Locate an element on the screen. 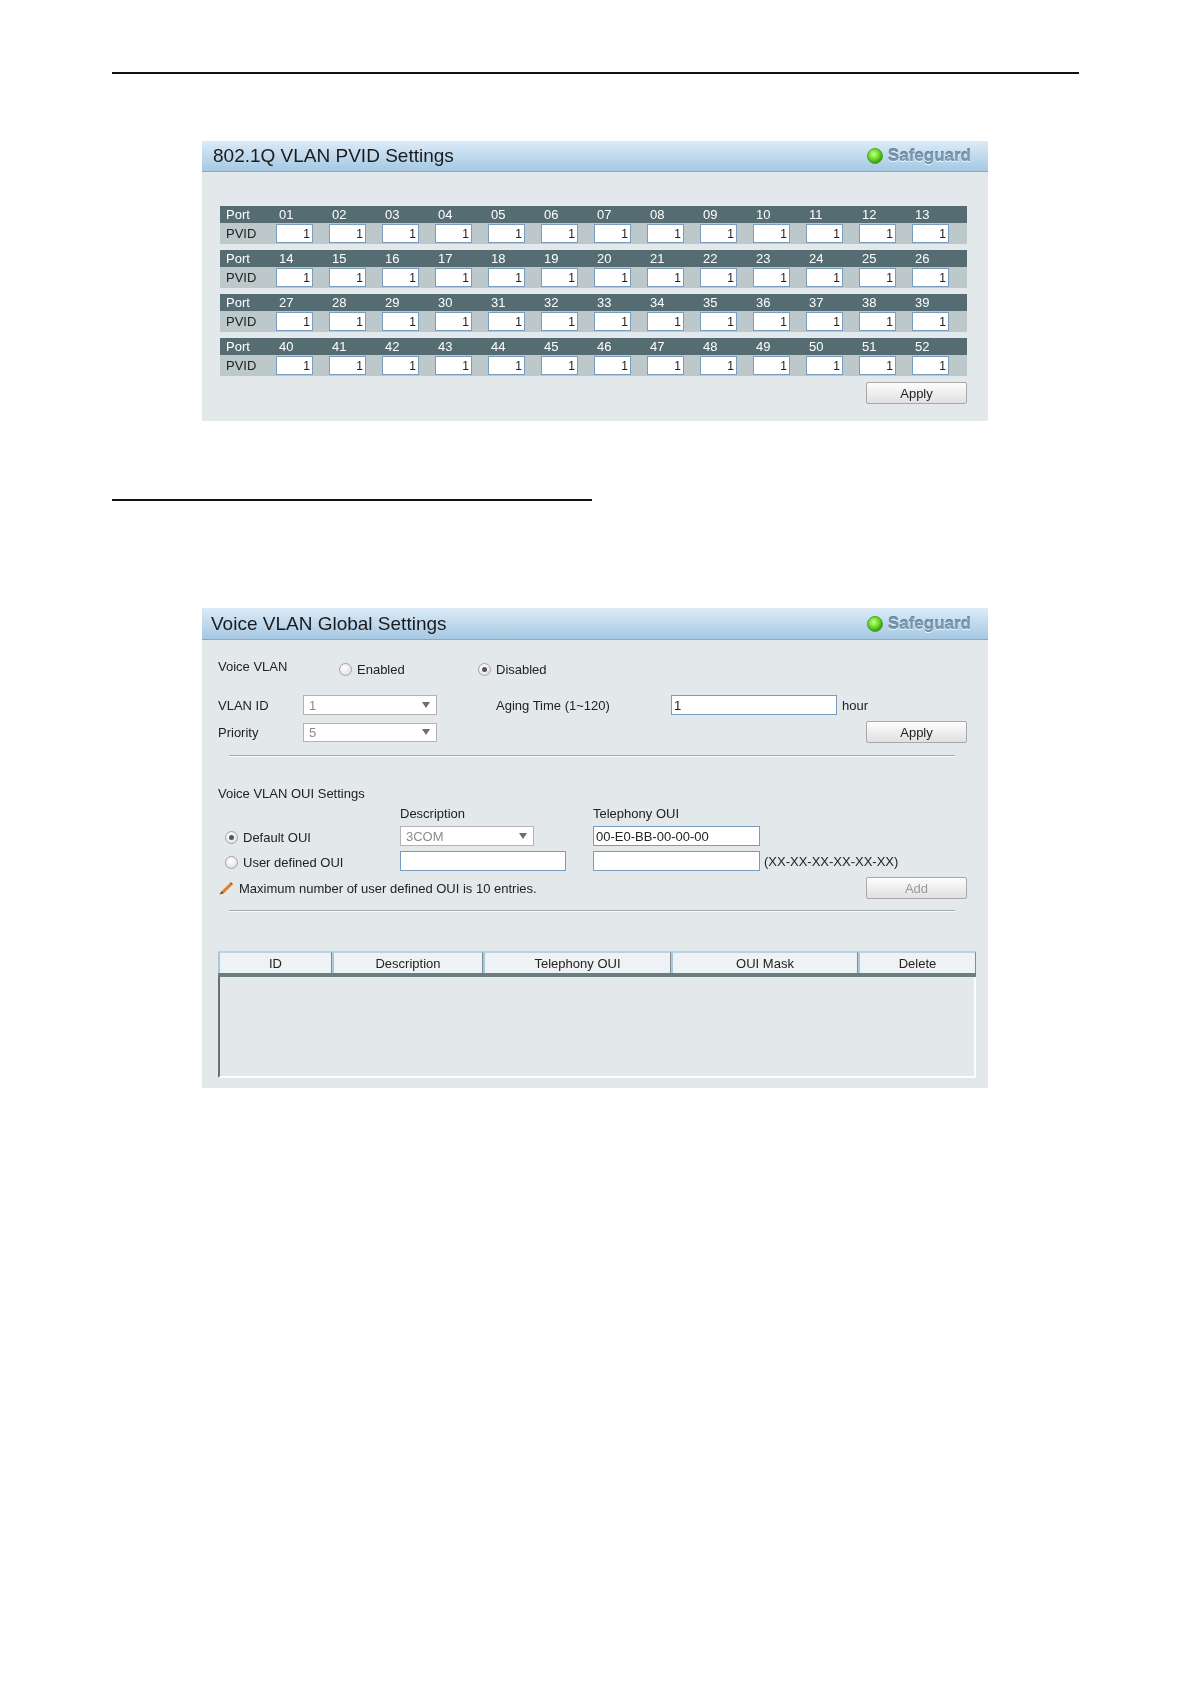  port-number: 52 is located at coordinates (922, 346).